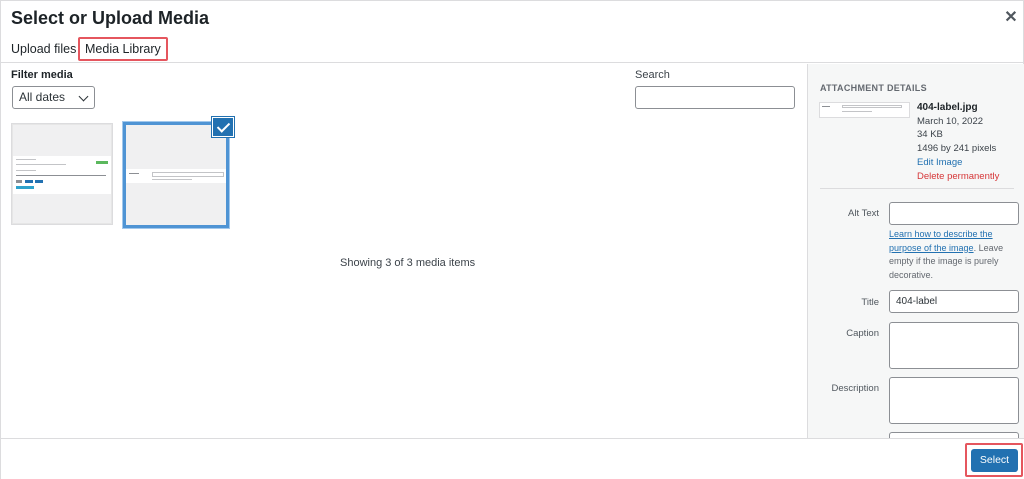 The height and width of the screenshot is (479, 1024). Describe the element at coordinates (1011, 18) in the screenshot. I see `close-icon: ✕` at that location.